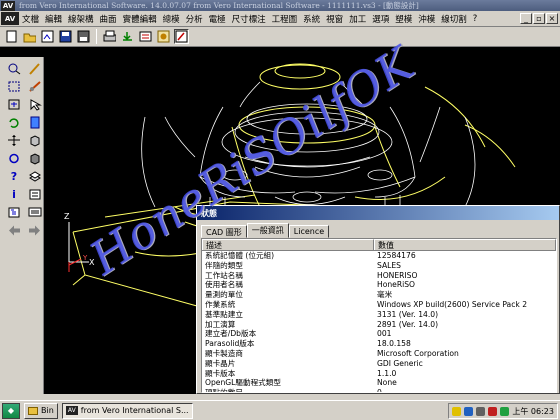 This screenshot has width=560, height=420. What do you see at coordinates (81, 19) in the screenshot?
I see `menu-wireframe: 線架構` at bounding box center [81, 19].